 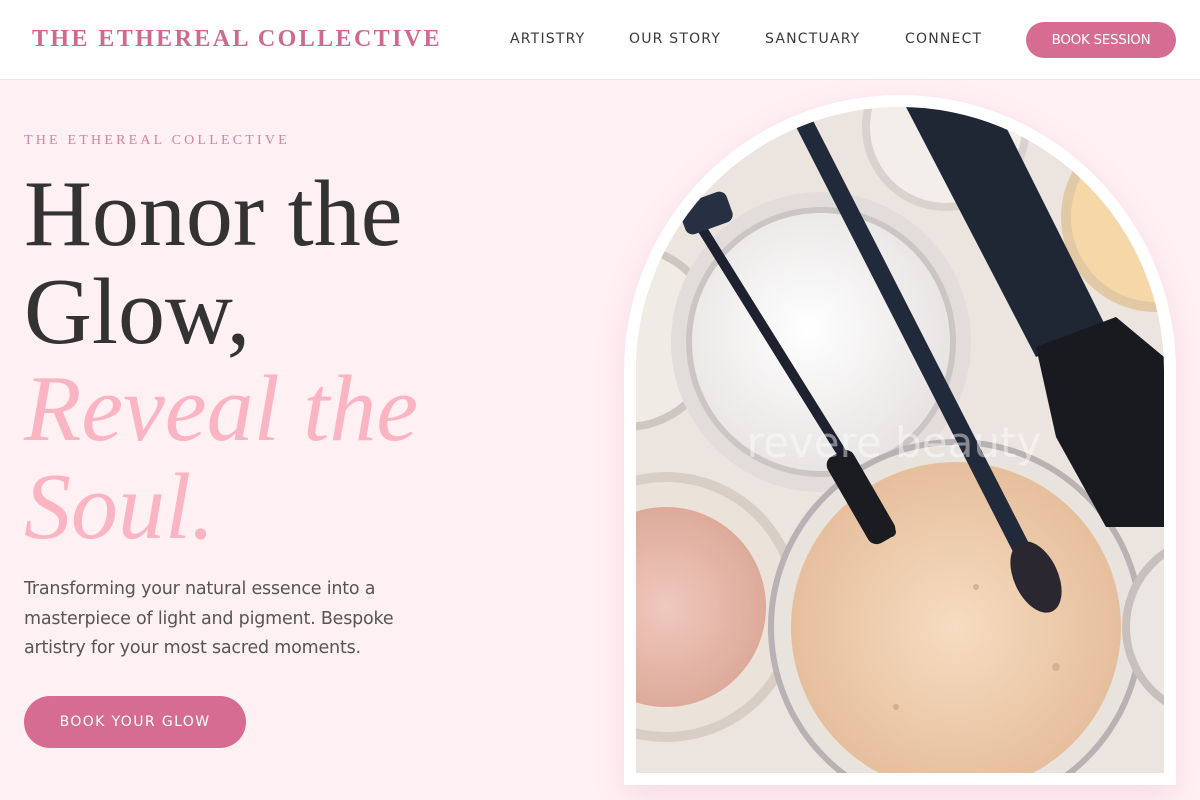 What do you see at coordinates (237, 39) in the screenshot?
I see `brand-logo: THE ETHEREAL COLLECTIVE` at bounding box center [237, 39].